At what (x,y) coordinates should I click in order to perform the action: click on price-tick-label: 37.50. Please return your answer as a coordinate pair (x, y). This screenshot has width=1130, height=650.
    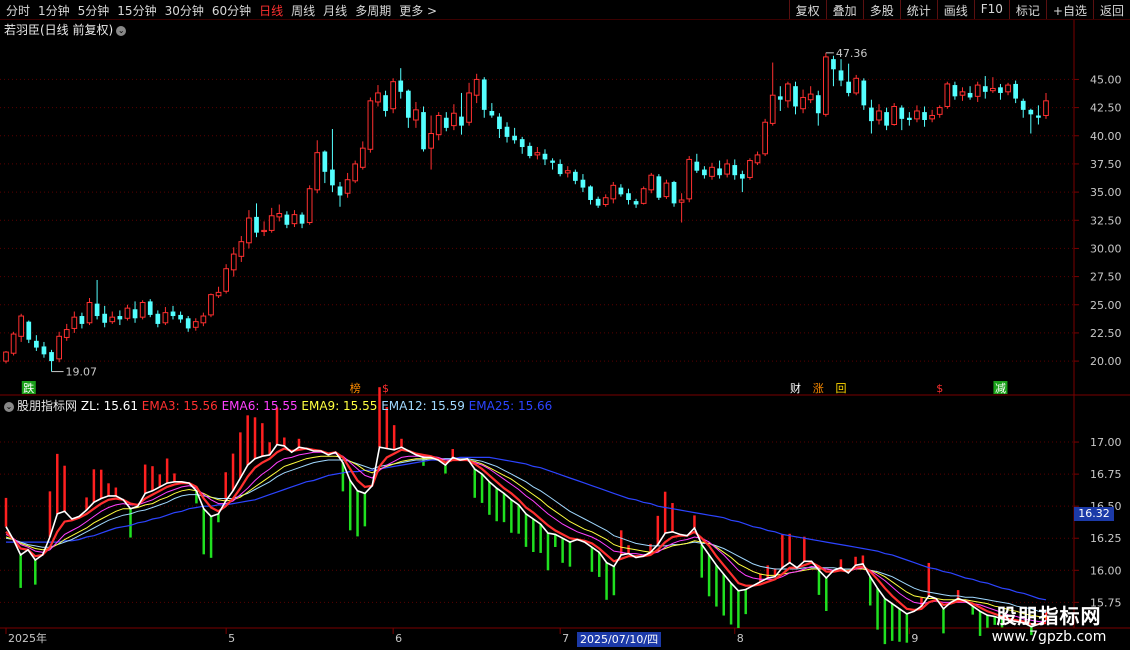
    Looking at the image, I should click on (1106, 164).